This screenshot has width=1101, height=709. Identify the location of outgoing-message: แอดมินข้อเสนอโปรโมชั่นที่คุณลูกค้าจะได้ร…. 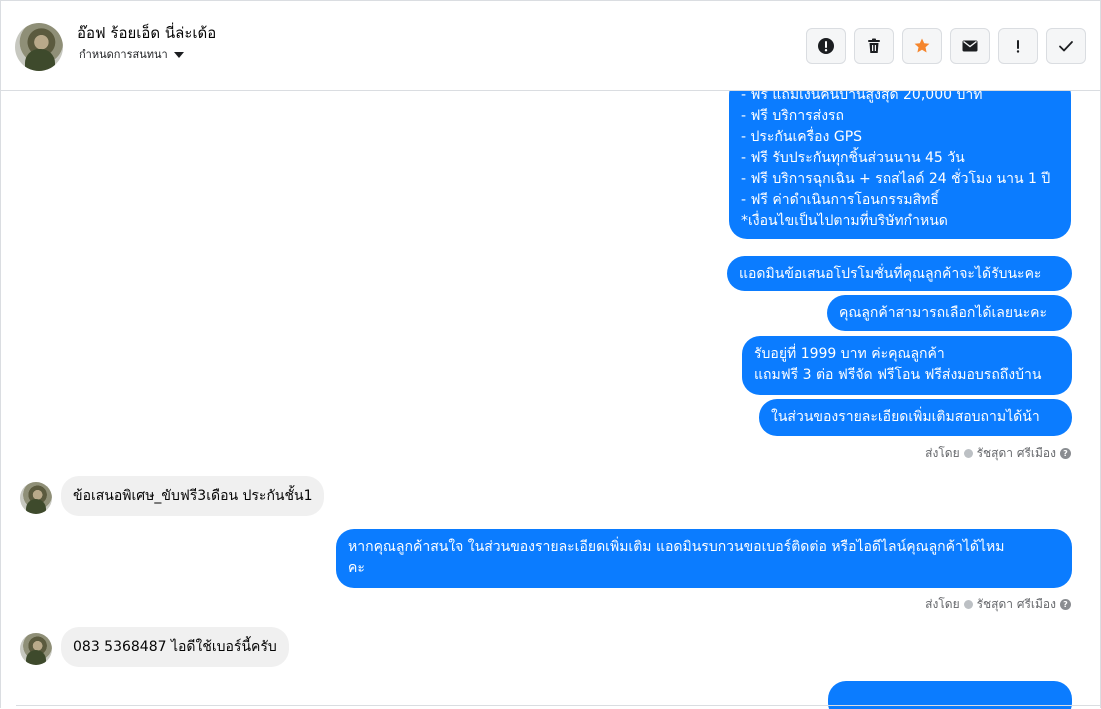
(899, 273).